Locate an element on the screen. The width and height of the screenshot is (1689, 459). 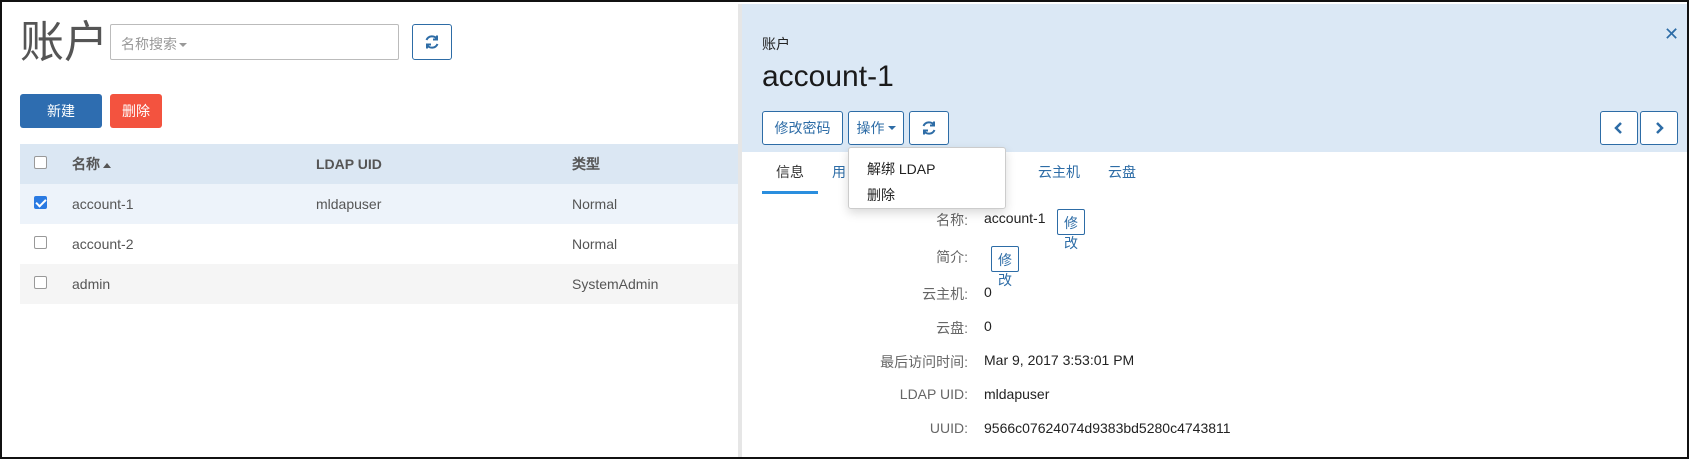
uuid-label: UUID: is located at coordinates (948, 428).